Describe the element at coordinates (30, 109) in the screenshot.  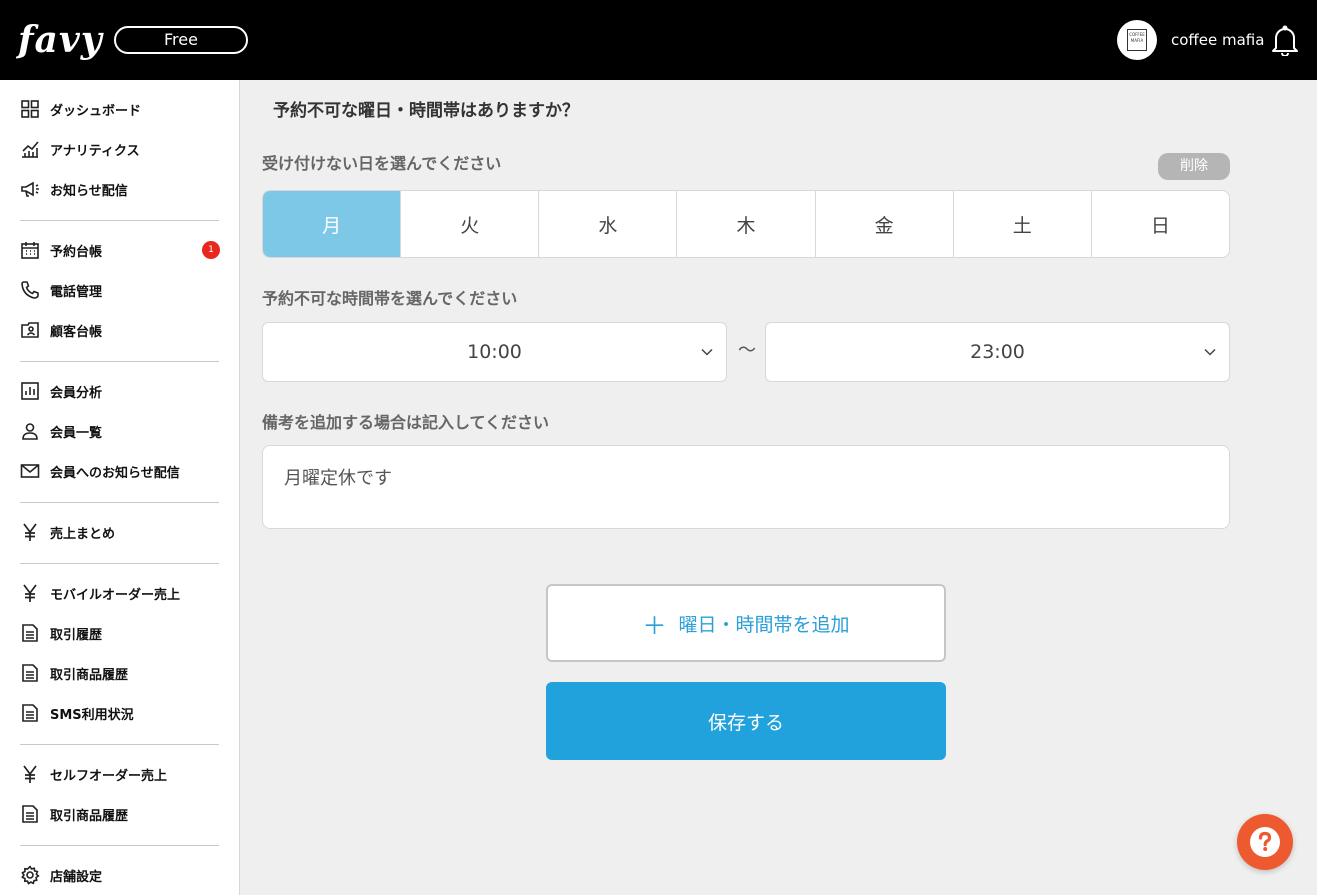
I see `dashboard-grid-icon` at that location.